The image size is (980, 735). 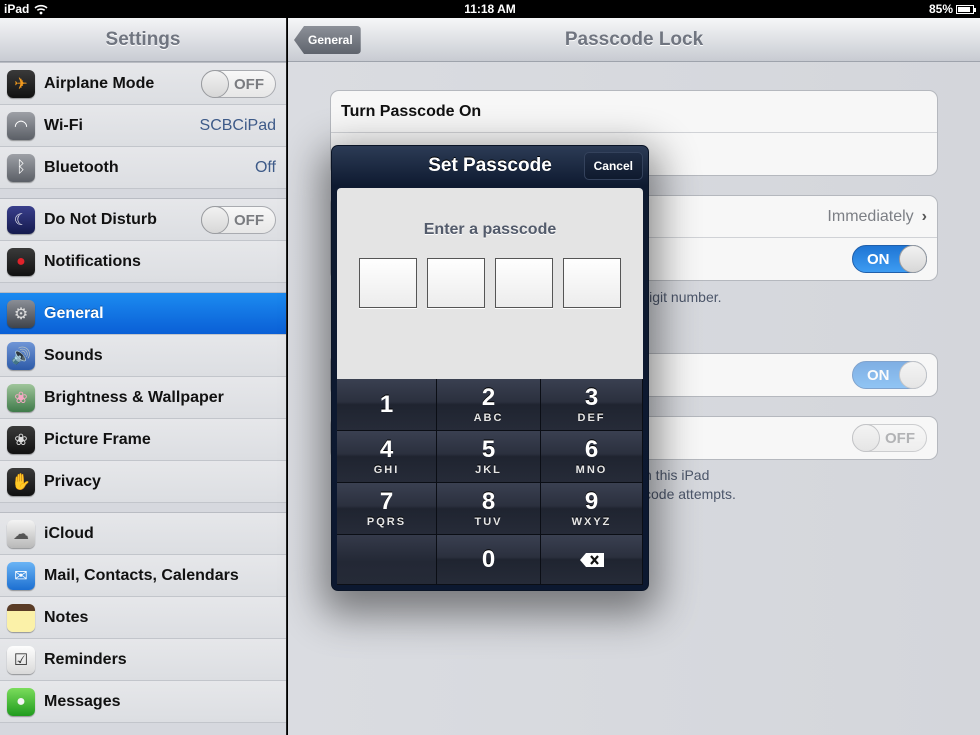 I want to click on do-not-disturb-switch: OFF, so click(x=238, y=219).